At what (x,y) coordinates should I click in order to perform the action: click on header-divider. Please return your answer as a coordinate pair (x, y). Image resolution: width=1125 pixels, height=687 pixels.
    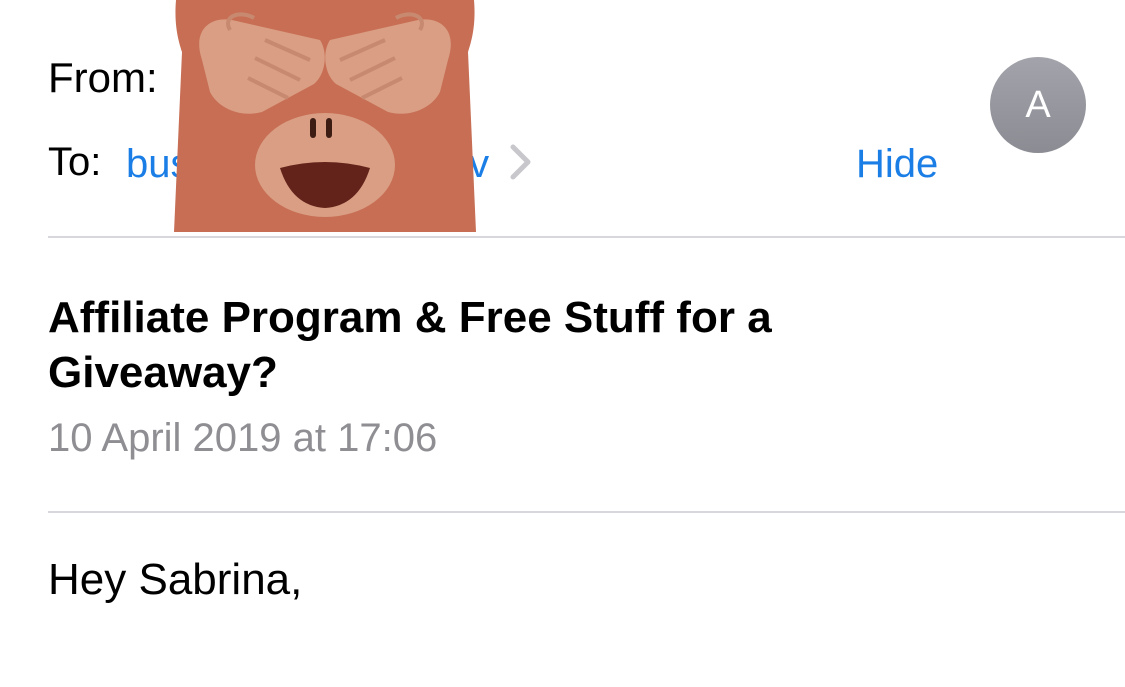
    Looking at the image, I should click on (586, 237).